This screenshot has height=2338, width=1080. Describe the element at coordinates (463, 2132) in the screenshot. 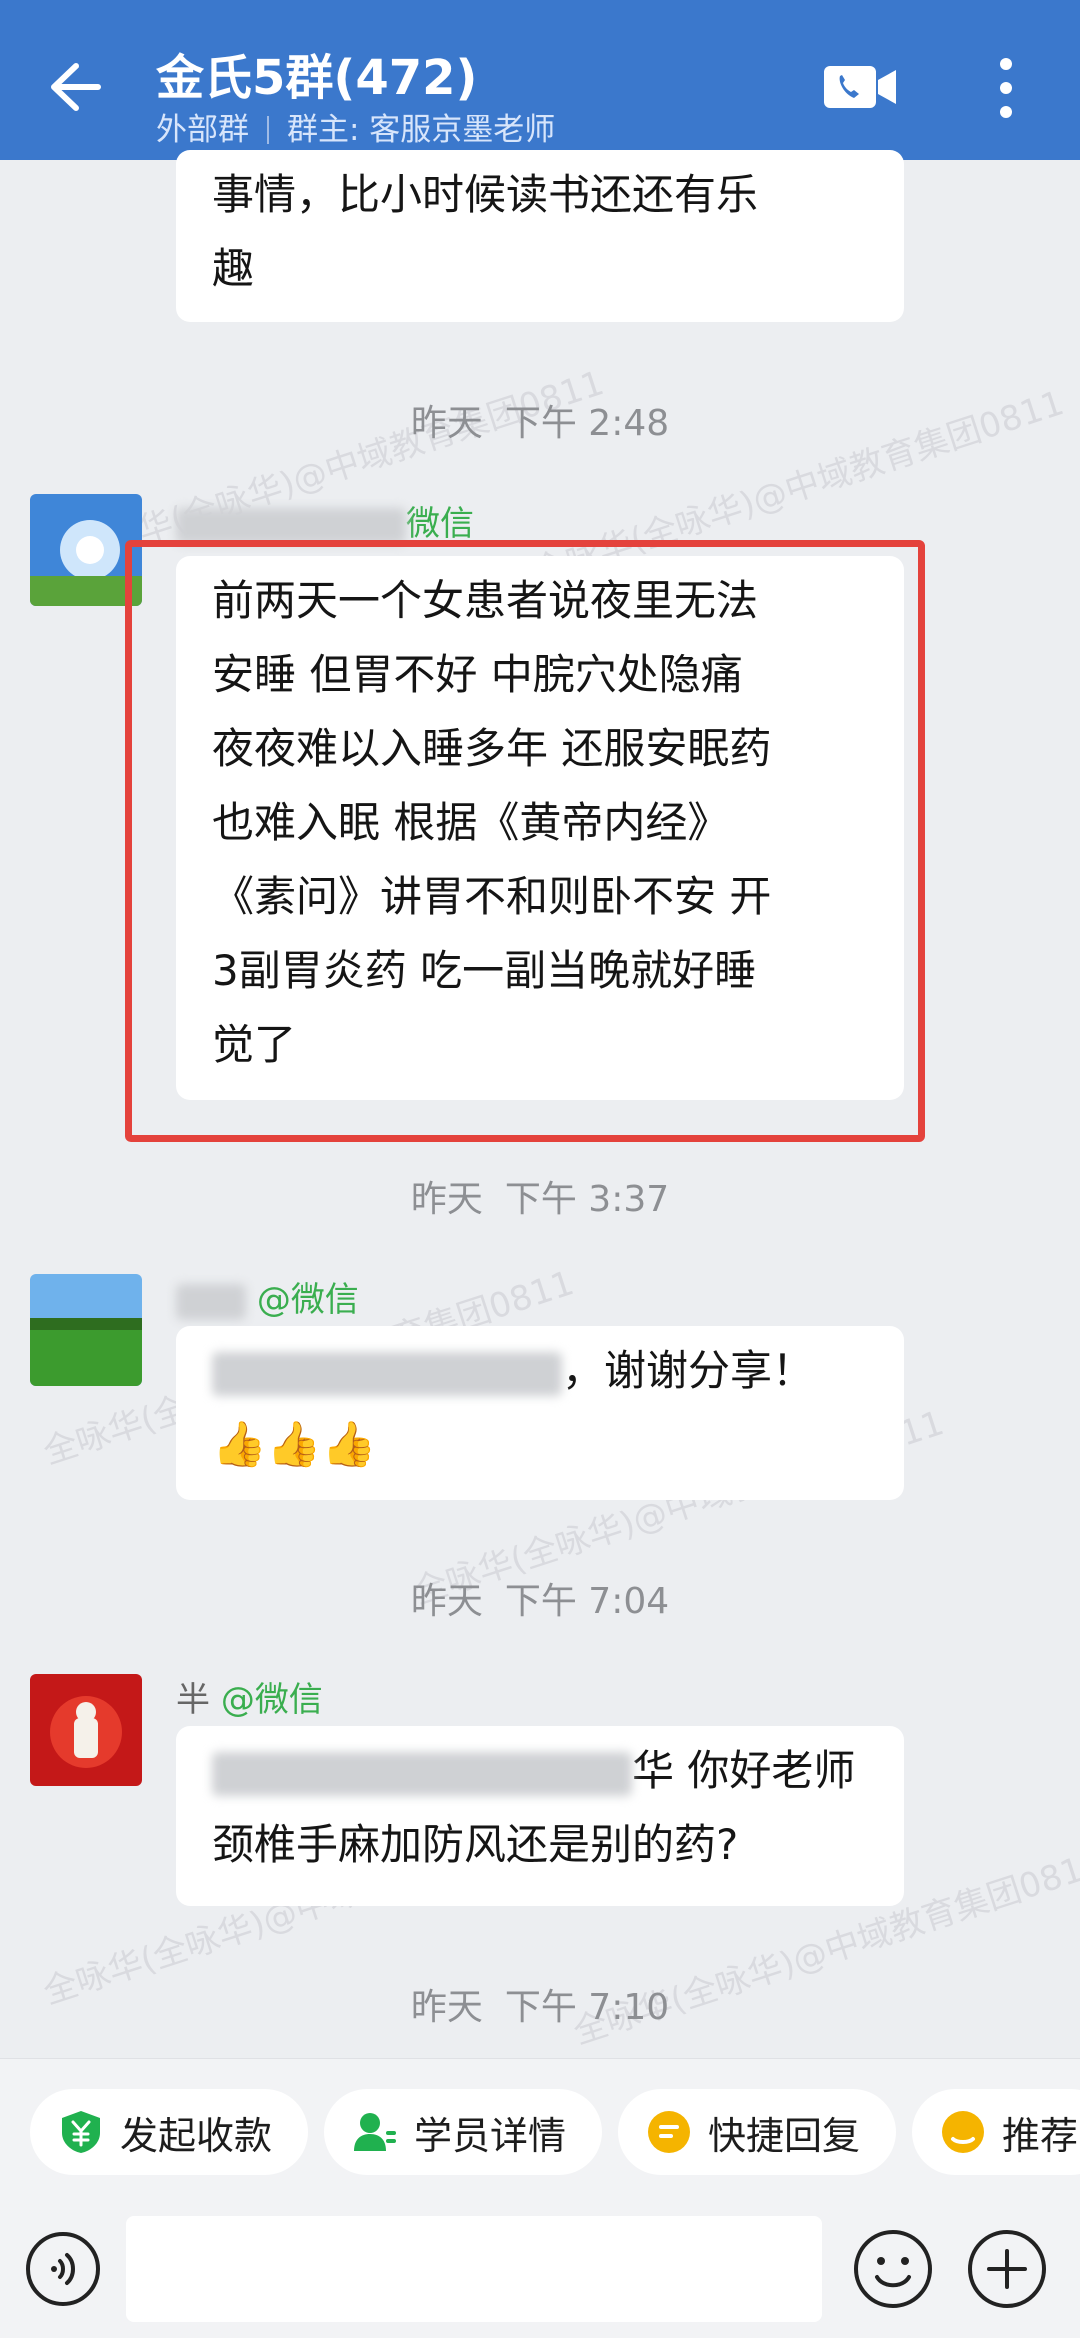

I see `student-details-button: 学员详情` at that location.